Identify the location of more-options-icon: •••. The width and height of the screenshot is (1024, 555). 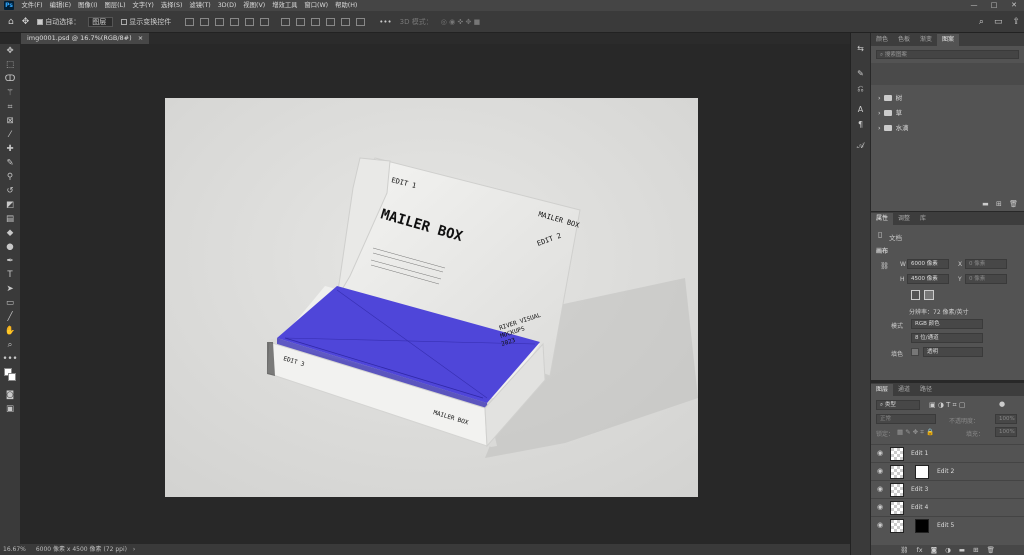
(385, 22).